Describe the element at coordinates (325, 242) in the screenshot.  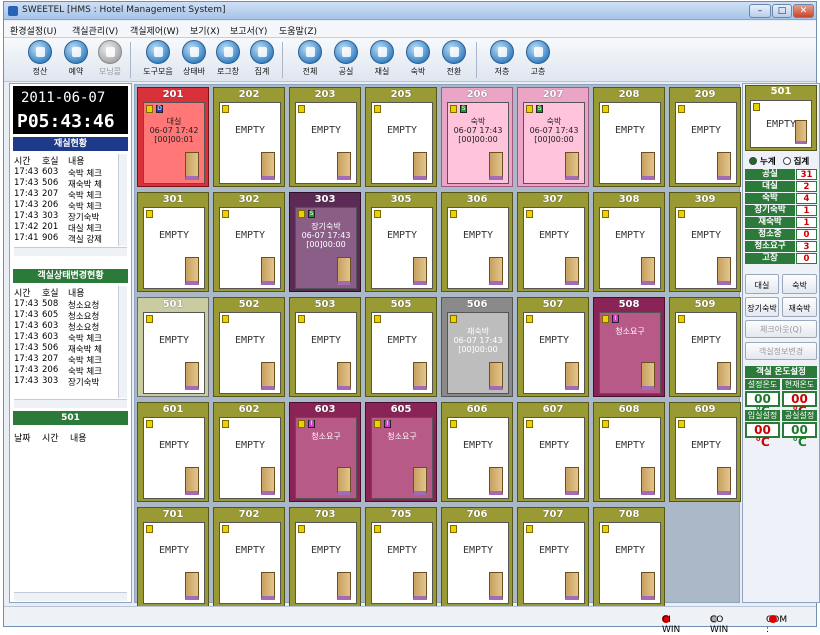
I see `room-303: 303 S 장기숙박 06-07 17:43 [00]00:00` at that location.